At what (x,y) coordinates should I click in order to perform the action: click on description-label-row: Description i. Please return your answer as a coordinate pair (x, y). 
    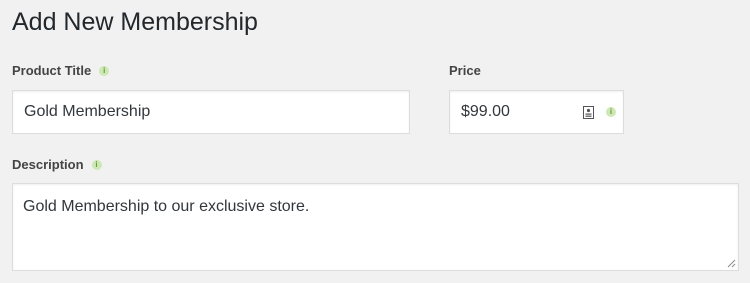
    Looking at the image, I should click on (57, 165).